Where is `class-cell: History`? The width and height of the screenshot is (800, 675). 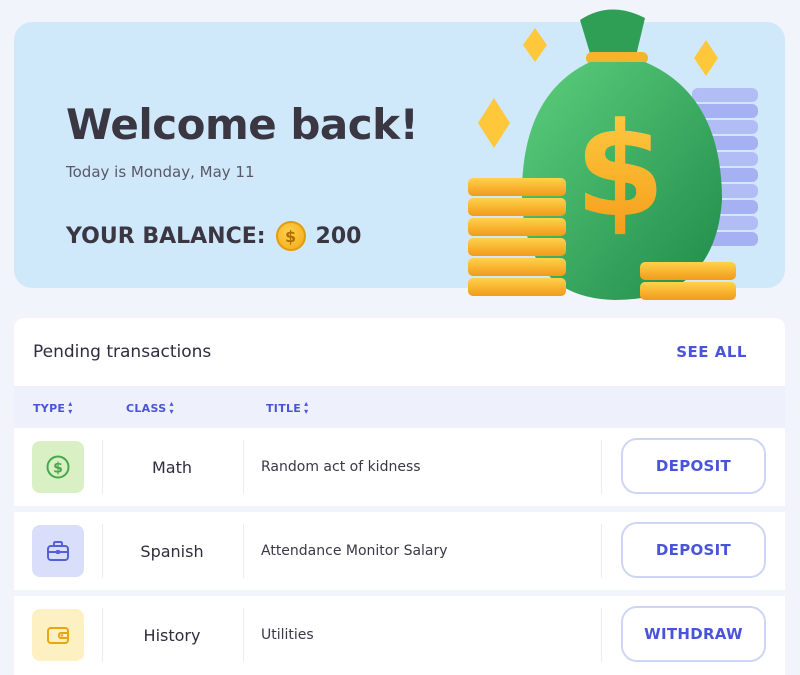 class-cell: History is located at coordinates (172, 635).